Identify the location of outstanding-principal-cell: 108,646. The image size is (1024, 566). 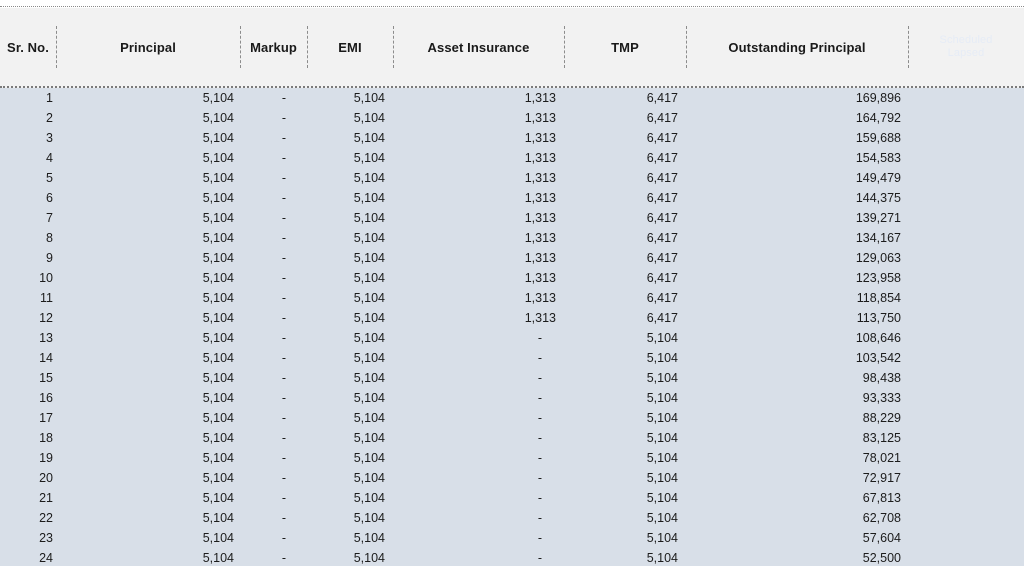
(795, 338).